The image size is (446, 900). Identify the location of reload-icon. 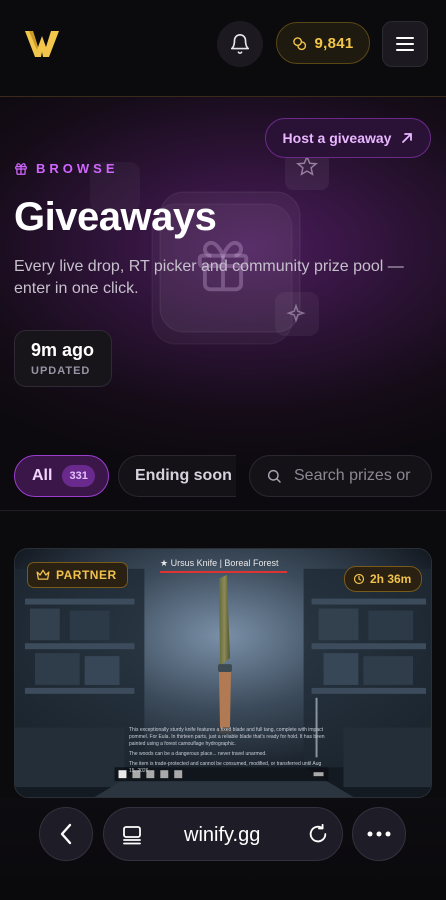
(318, 834).